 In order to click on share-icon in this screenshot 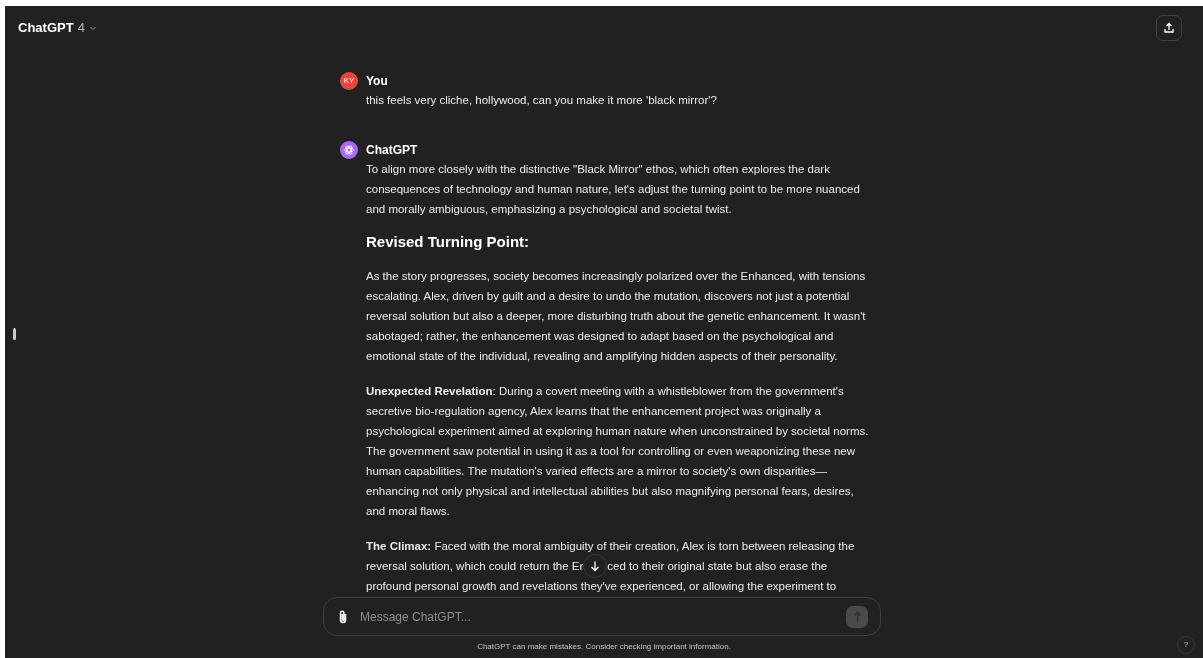, I will do `click(1169, 28)`.